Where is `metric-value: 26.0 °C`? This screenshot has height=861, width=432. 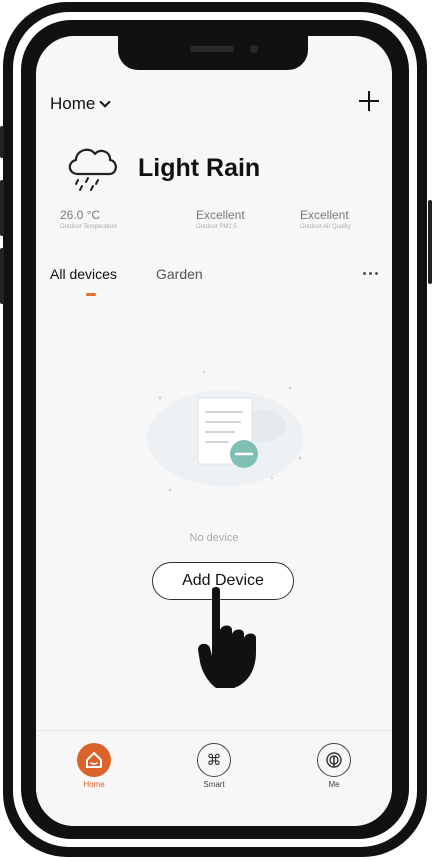
metric-value: 26.0 °C is located at coordinates (80, 215).